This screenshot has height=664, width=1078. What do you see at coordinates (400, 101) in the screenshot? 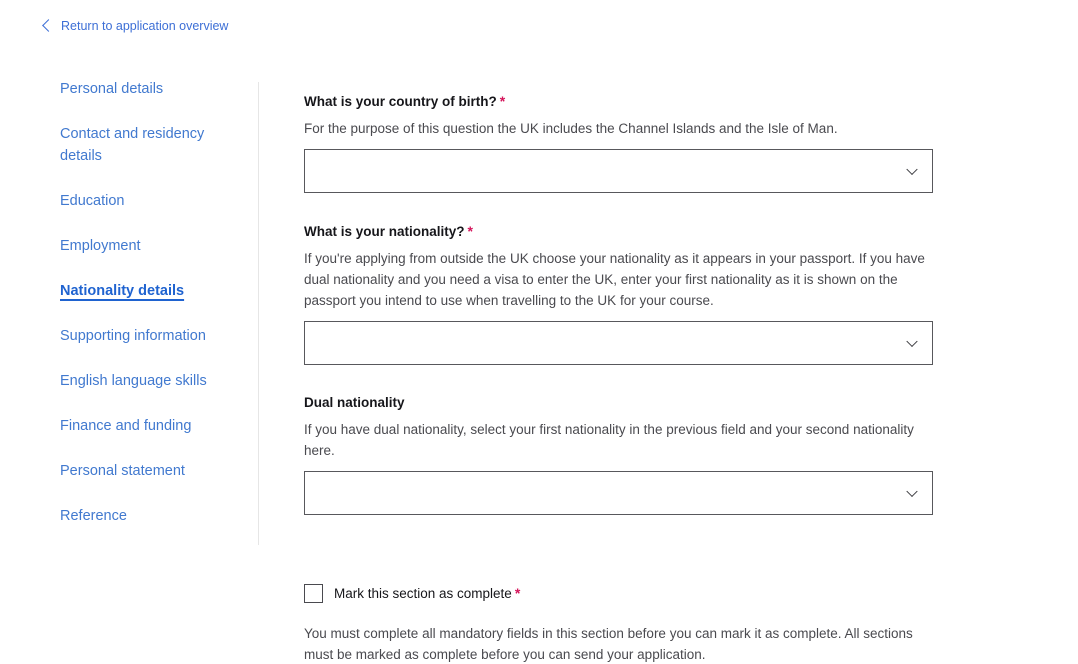
I see `country-of-birth-label-text: What is your country of birth?` at bounding box center [400, 101].